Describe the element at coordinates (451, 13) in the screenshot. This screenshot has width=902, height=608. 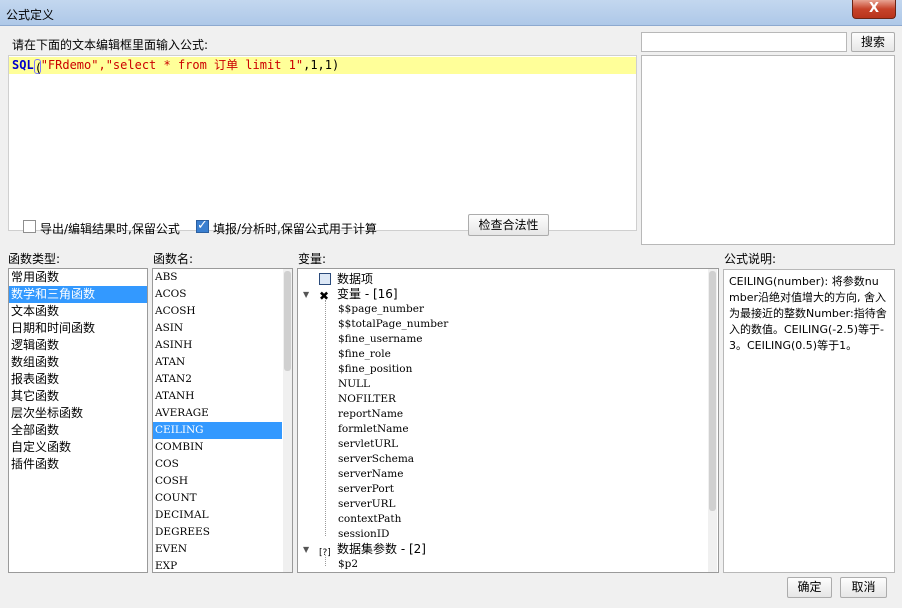
I see `title-bar: 公式定义 X` at that location.